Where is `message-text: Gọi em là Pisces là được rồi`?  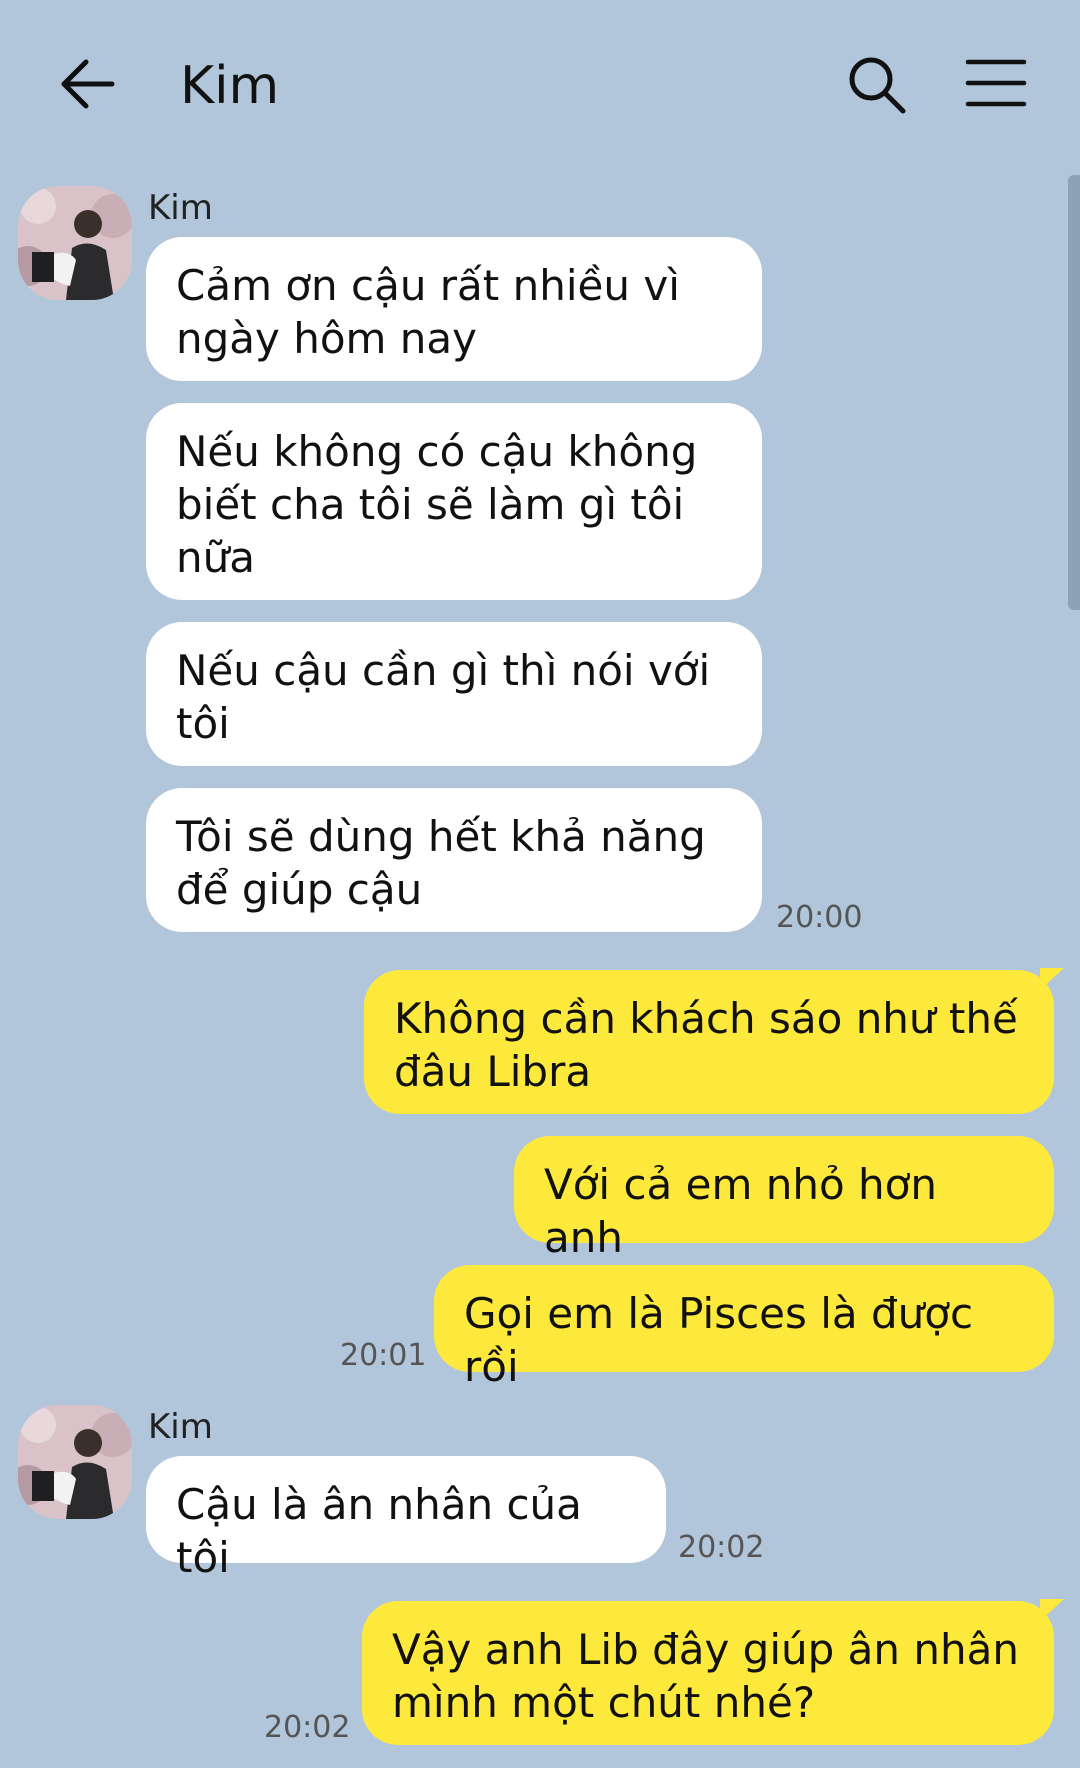
message-text: Gọi em là Pisces là được rồi is located at coordinates (719, 1340).